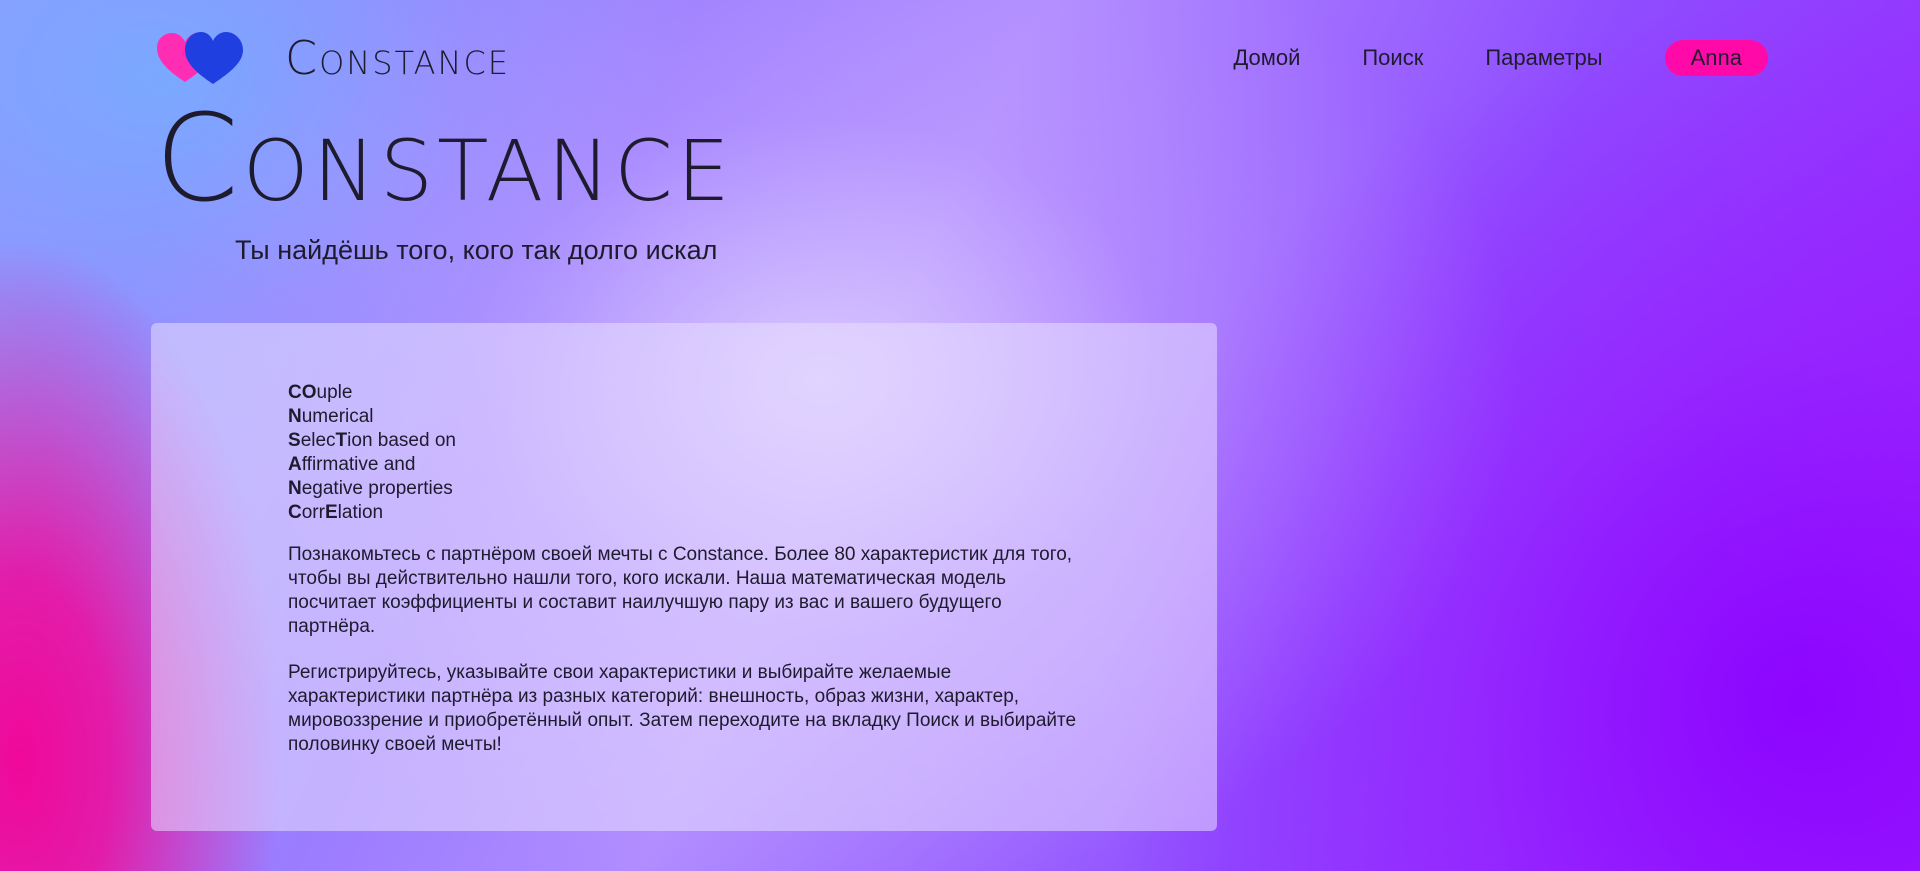  What do you see at coordinates (398, 58) in the screenshot?
I see `brand-name: Constance` at bounding box center [398, 58].